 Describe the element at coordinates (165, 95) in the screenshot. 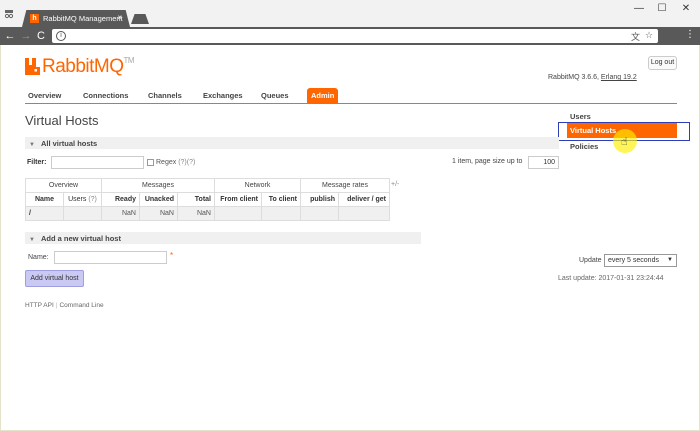

I see `nav-channels: Channels` at that location.